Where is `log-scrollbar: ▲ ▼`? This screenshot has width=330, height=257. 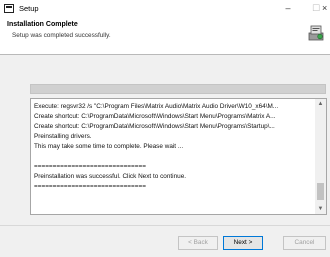 log-scrollbar: ▲ ▼ is located at coordinates (320, 156).